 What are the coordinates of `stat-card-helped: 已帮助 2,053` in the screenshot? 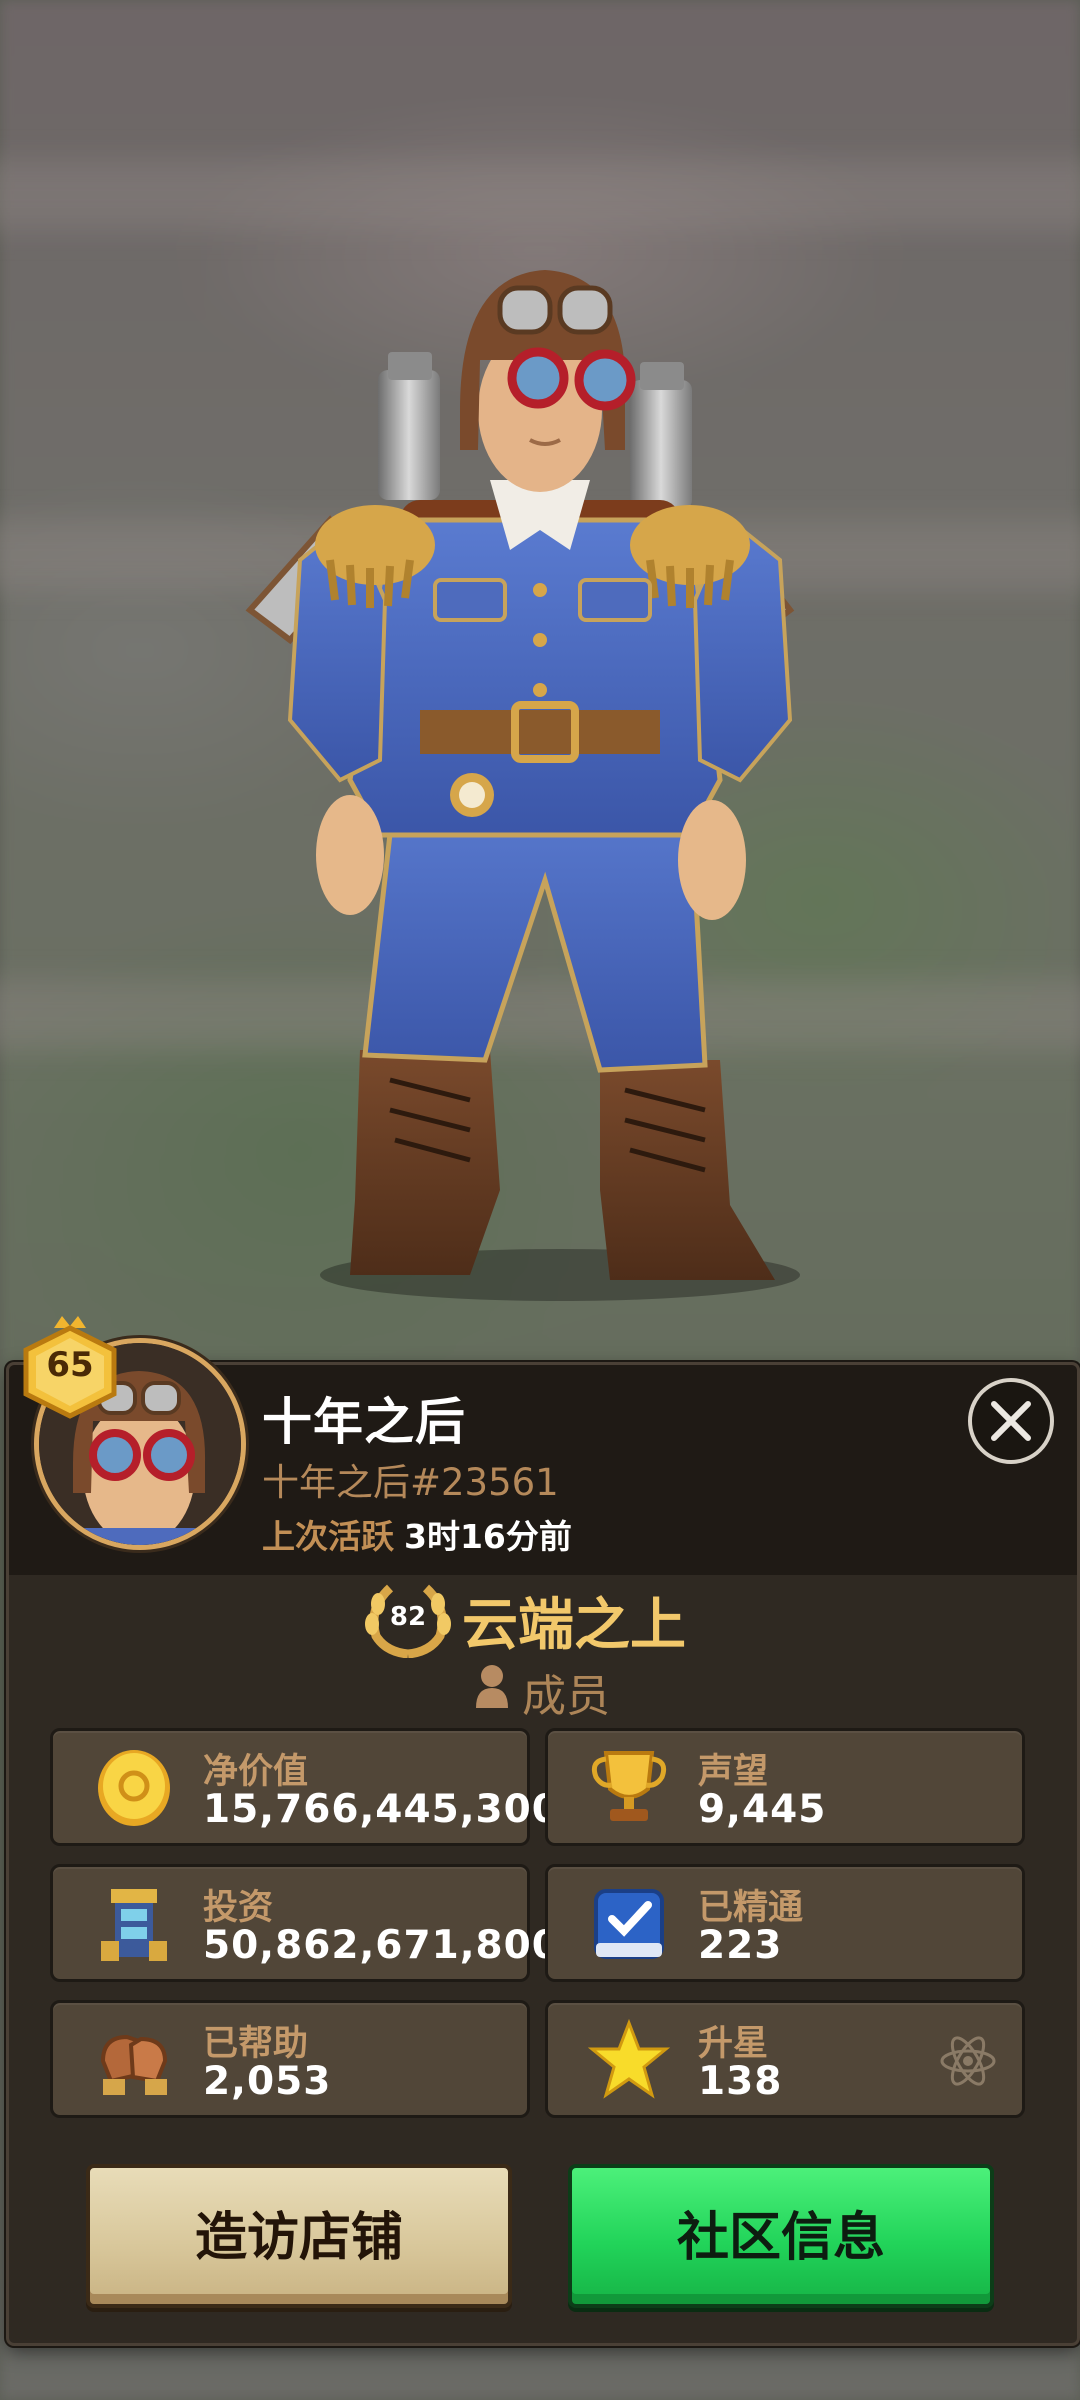 It's located at (290, 2059).